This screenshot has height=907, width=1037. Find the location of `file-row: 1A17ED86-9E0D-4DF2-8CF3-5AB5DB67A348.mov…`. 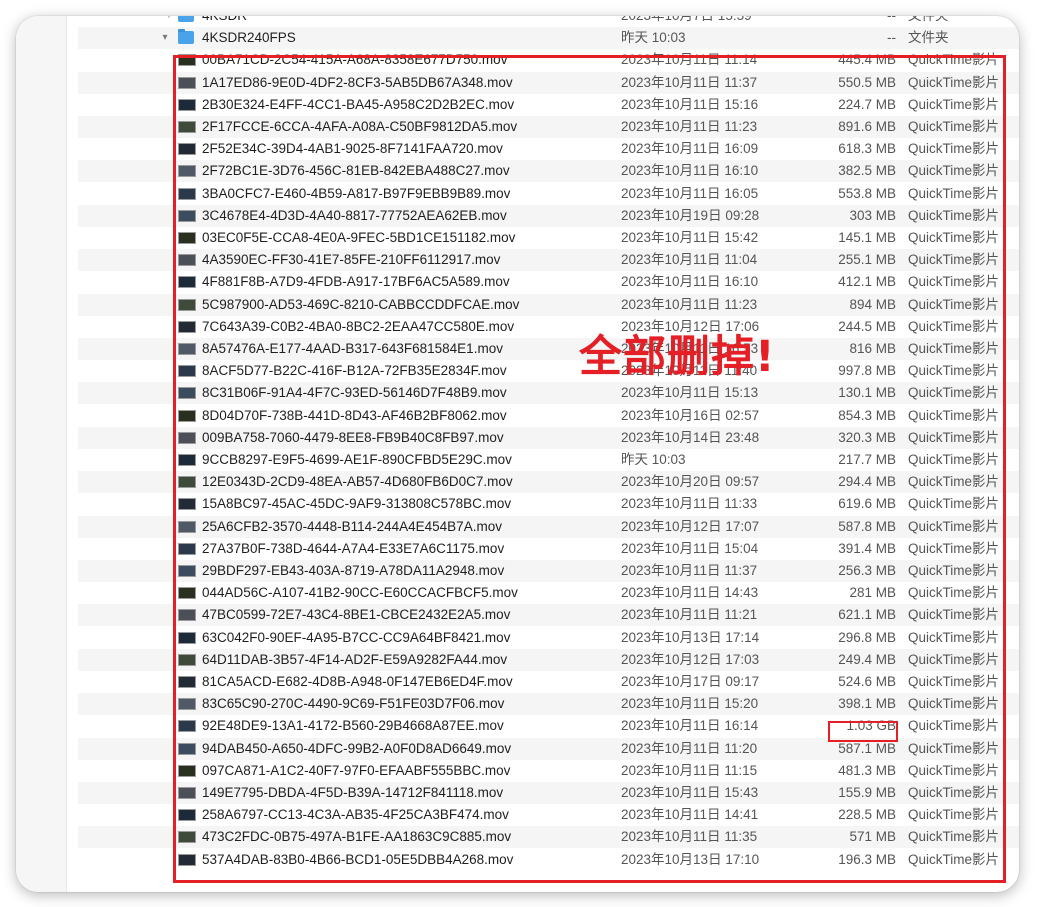

file-row: 1A17ED86-9E0D-4DF2-8CF3-5AB5DB67A348.mov… is located at coordinates (548, 82).